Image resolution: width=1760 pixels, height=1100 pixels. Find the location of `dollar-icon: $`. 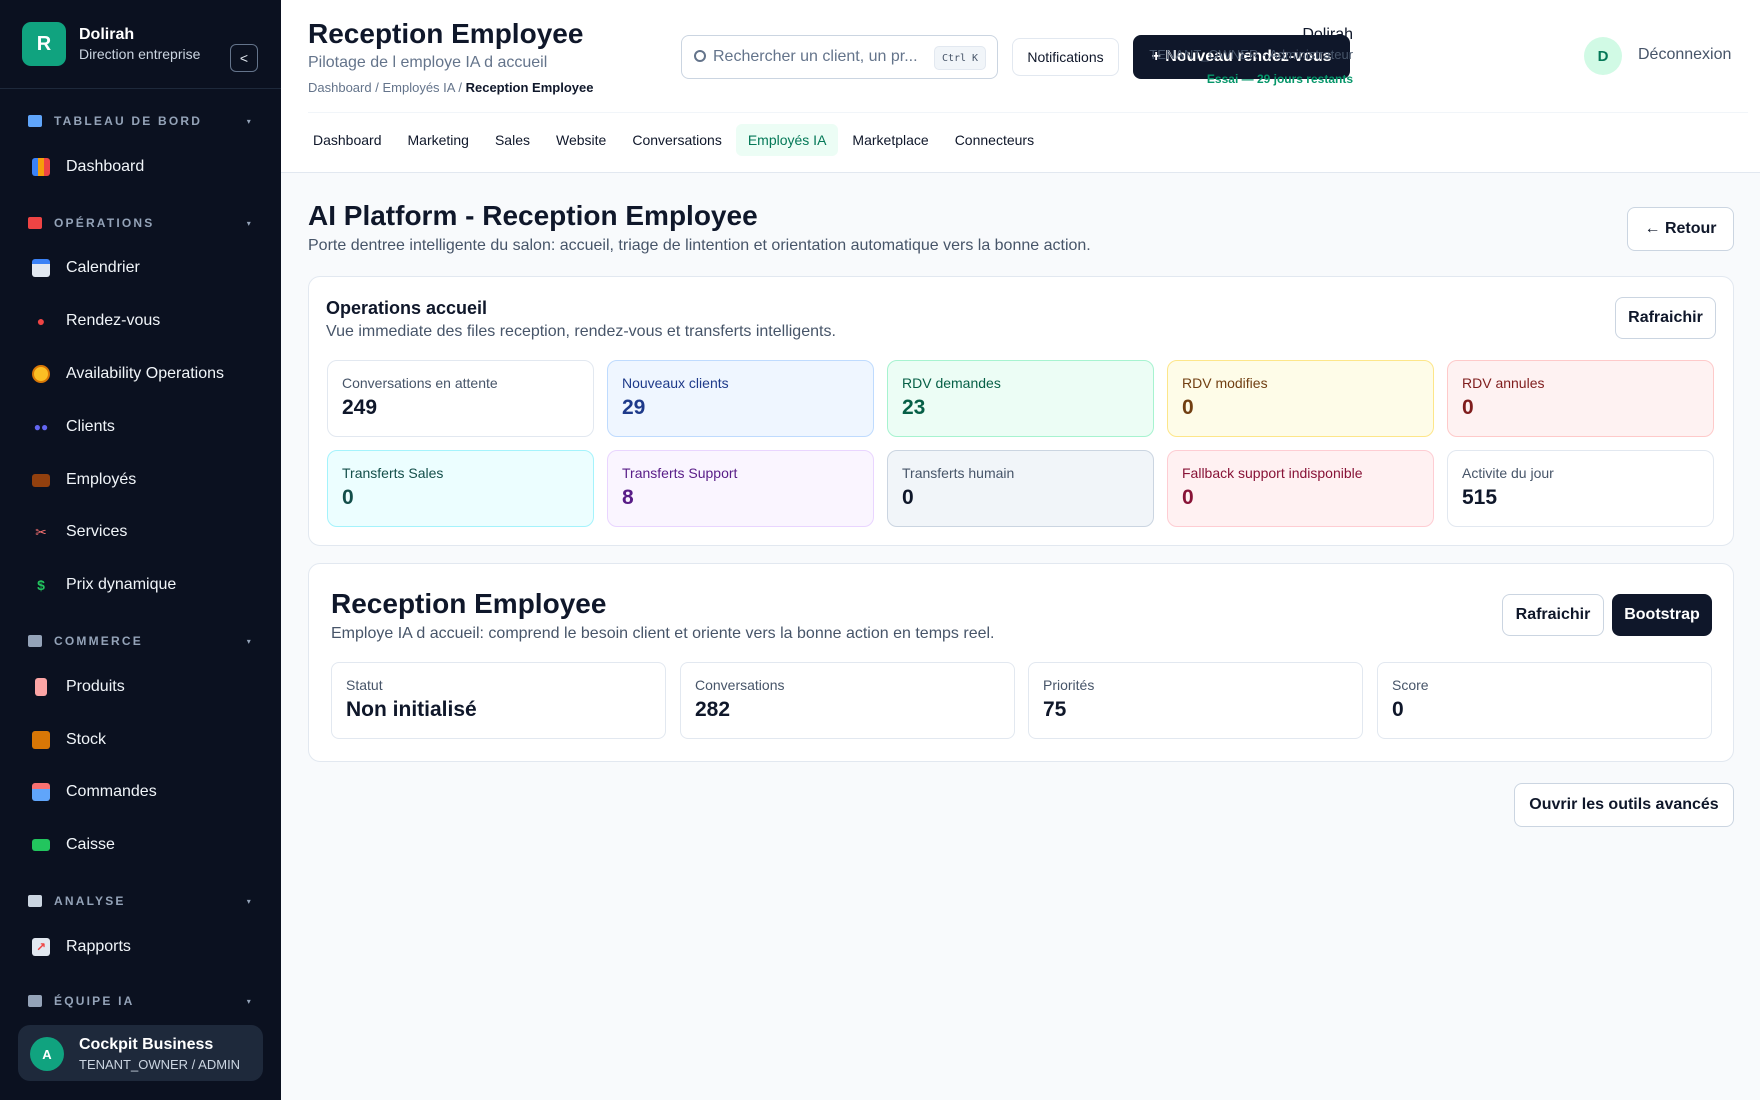

dollar-icon: $ is located at coordinates (41, 585).